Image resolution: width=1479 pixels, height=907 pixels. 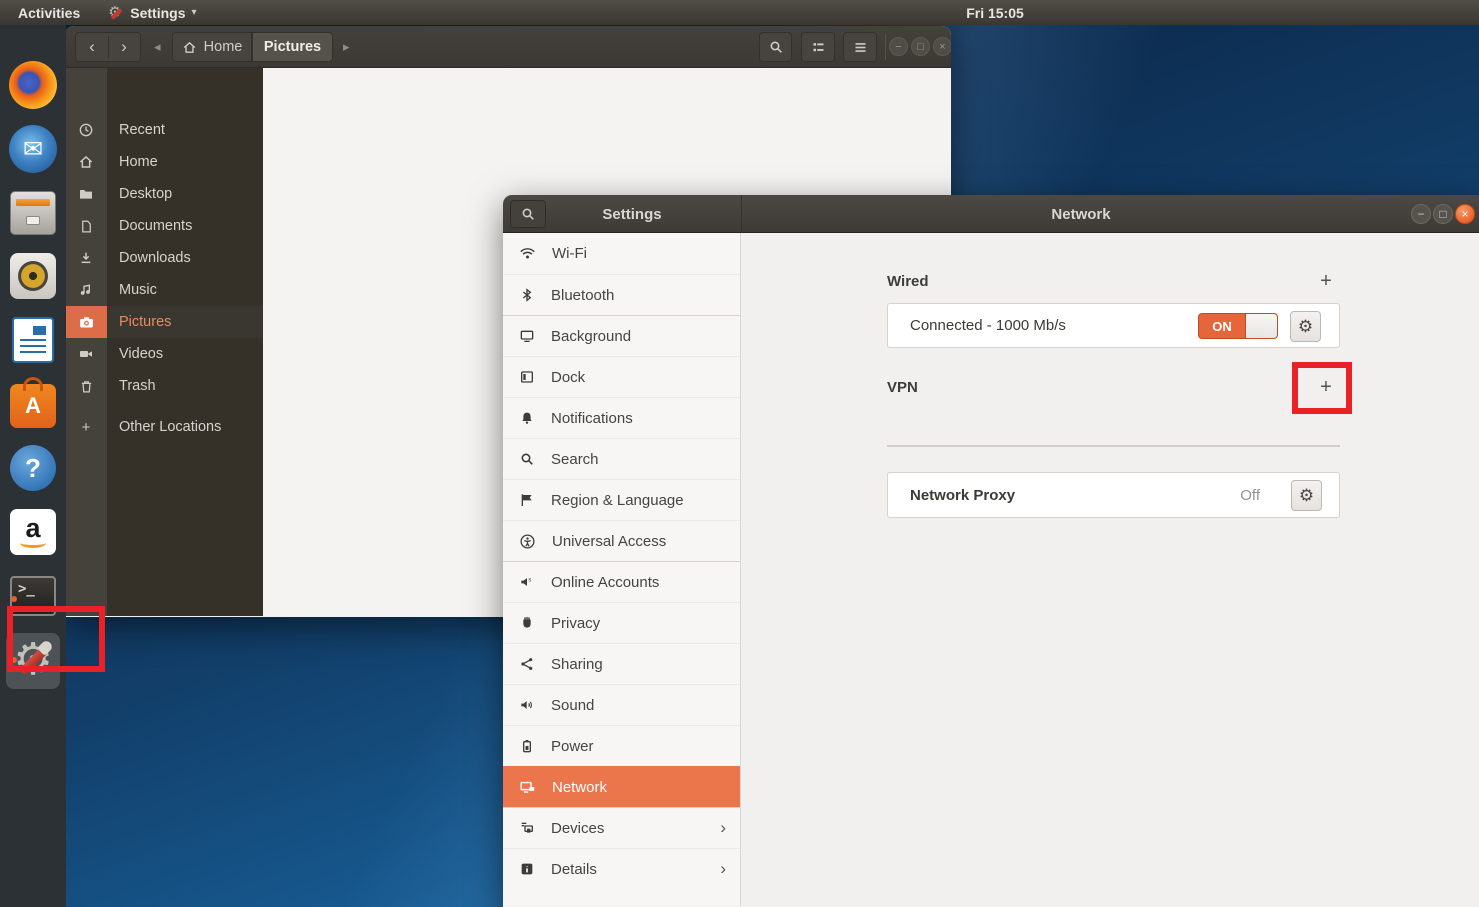 What do you see at coordinates (212, 47) in the screenshot?
I see `breadcrumb-home: Home` at bounding box center [212, 47].